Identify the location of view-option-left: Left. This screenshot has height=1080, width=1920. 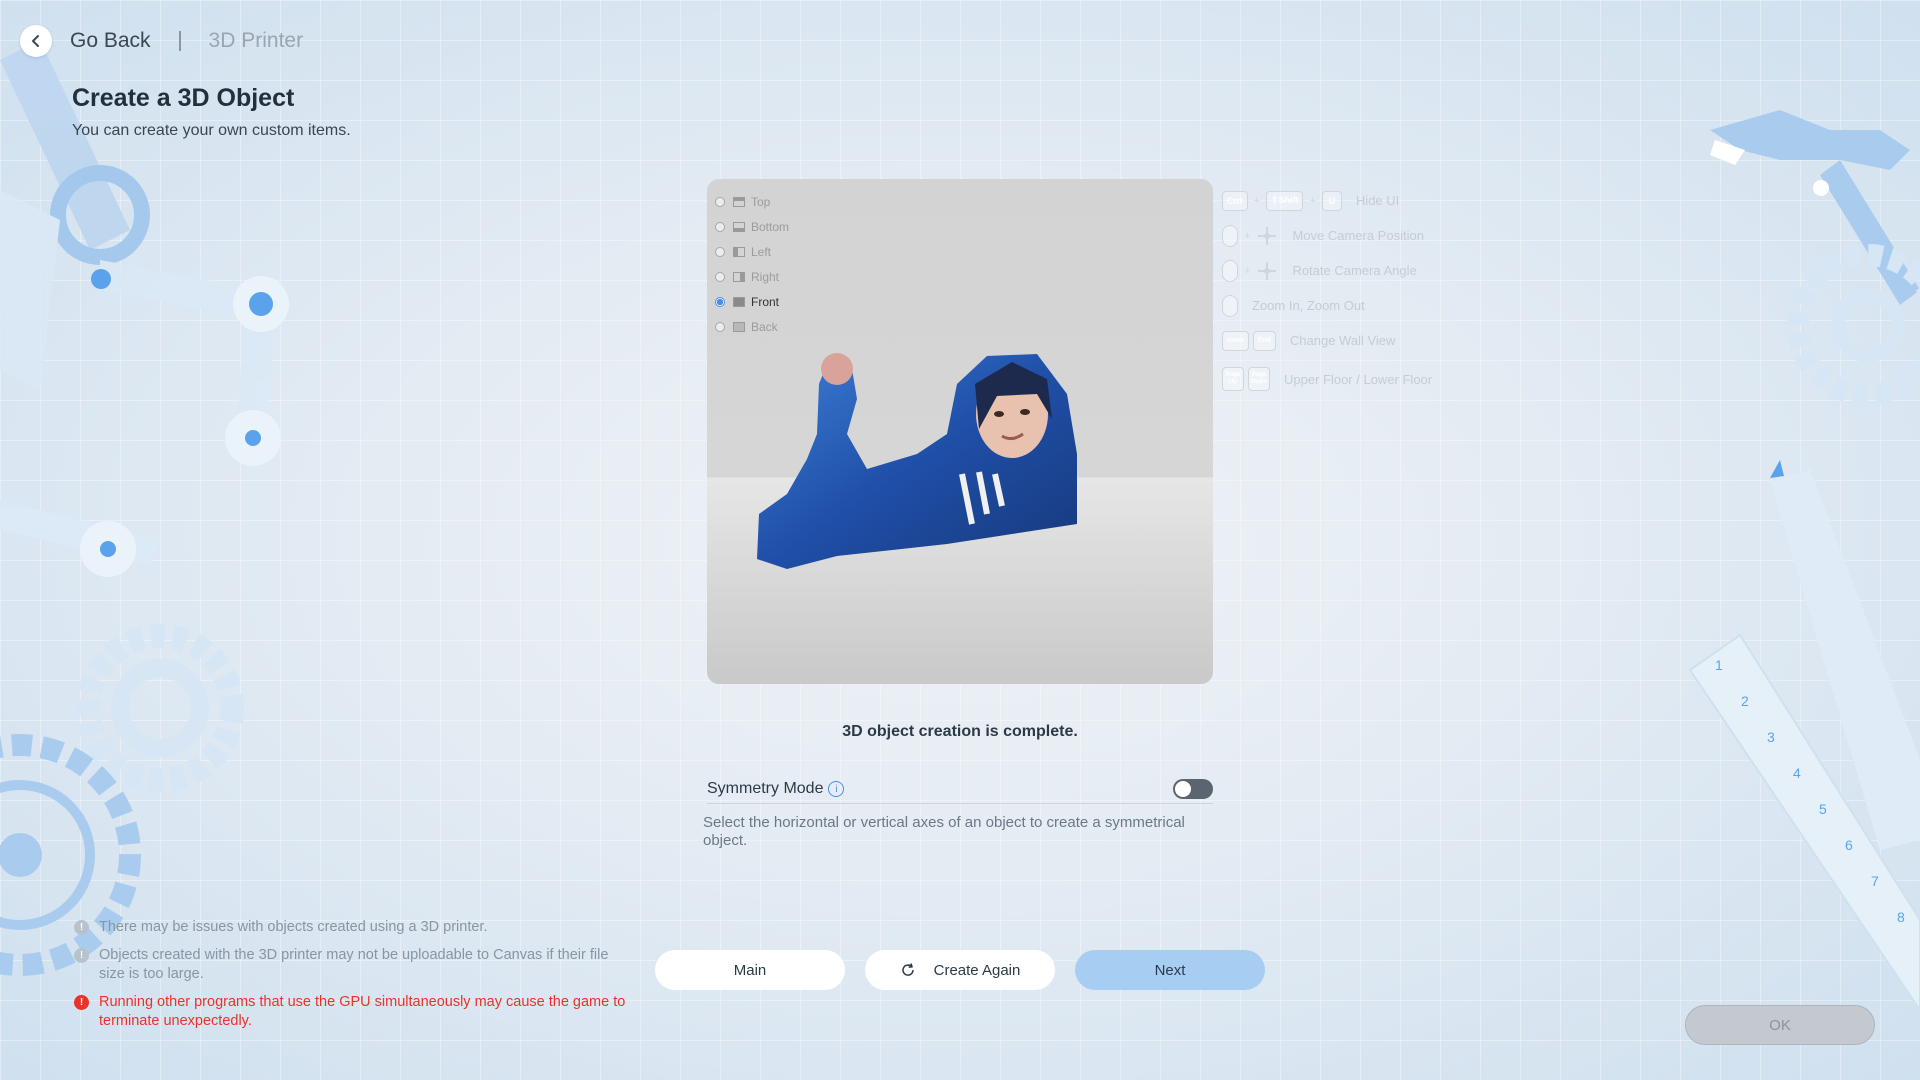
(752, 251).